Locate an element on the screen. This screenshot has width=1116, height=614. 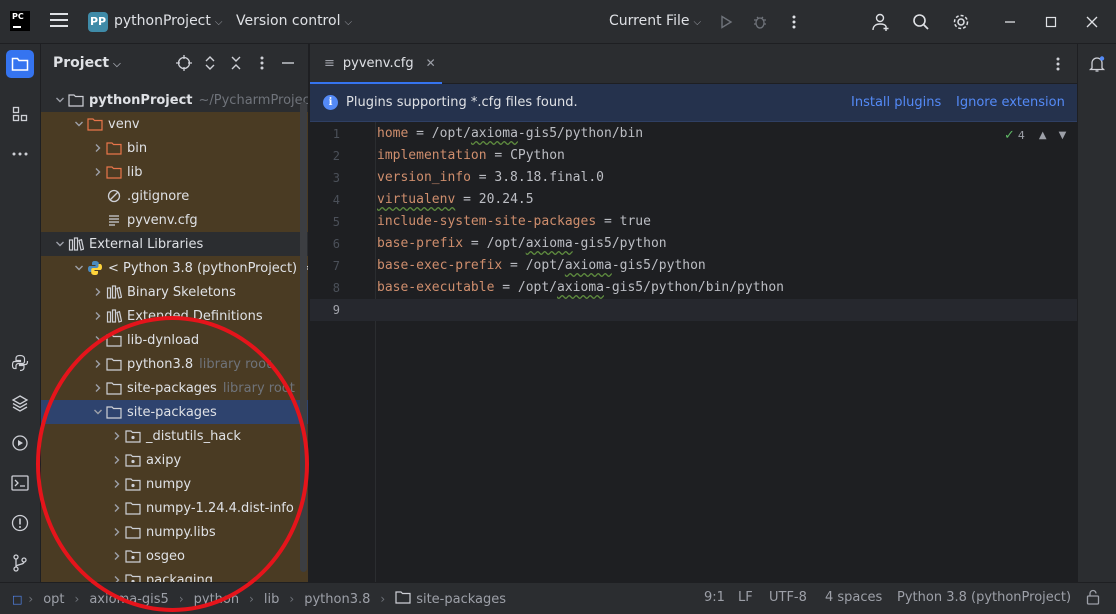
options-icon is located at coordinates (262, 63).